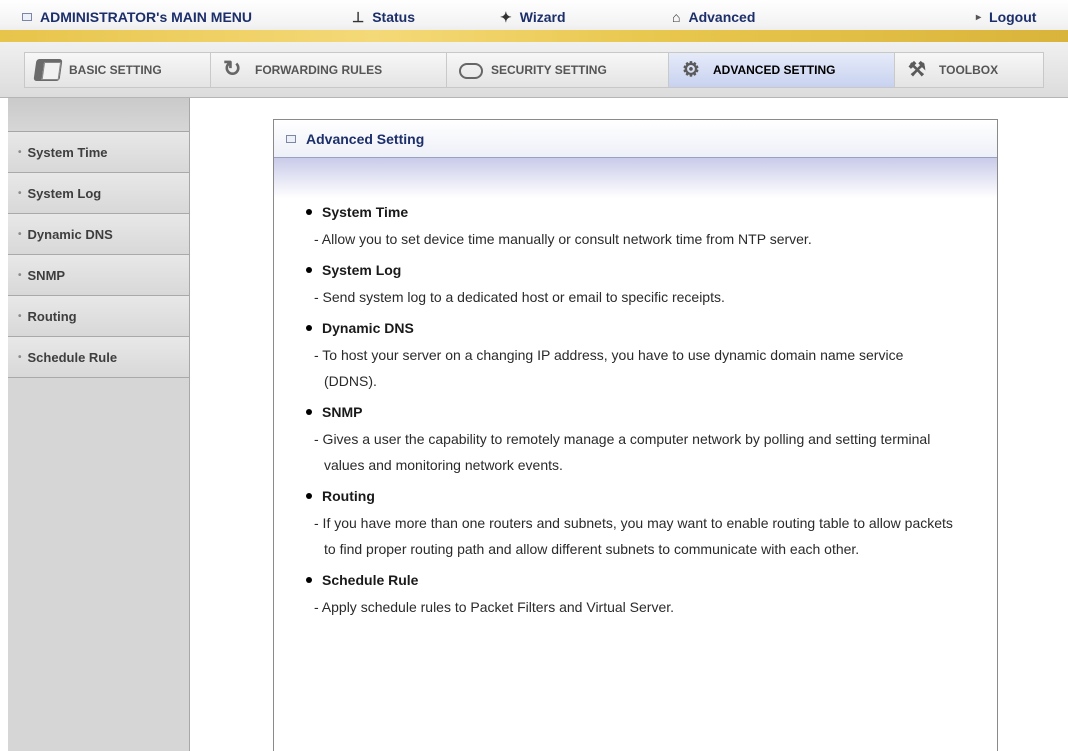 The width and height of the screenshot is (1068, 751). What do you see at coordinates (348, 496) in the screenshot?
I see `entry-title-text: Routing` at bounding box center [348, 496].